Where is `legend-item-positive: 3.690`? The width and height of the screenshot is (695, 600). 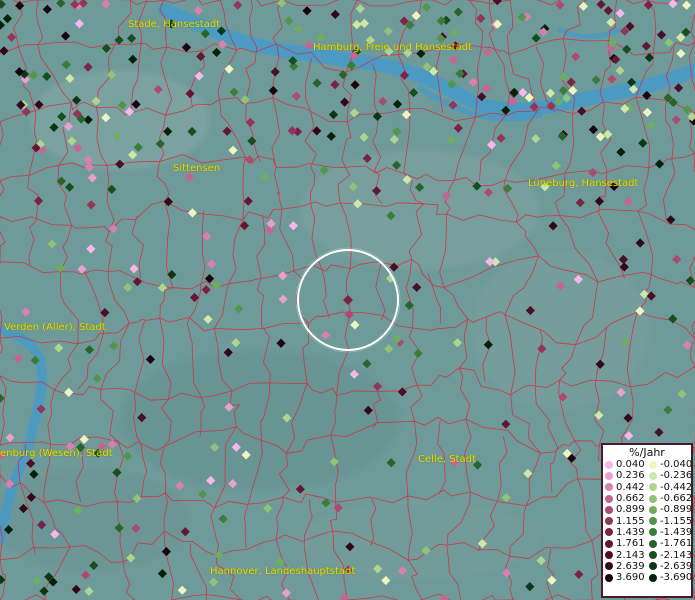 legend-item-positive: 3.690 is located at coordinates (627, 577).